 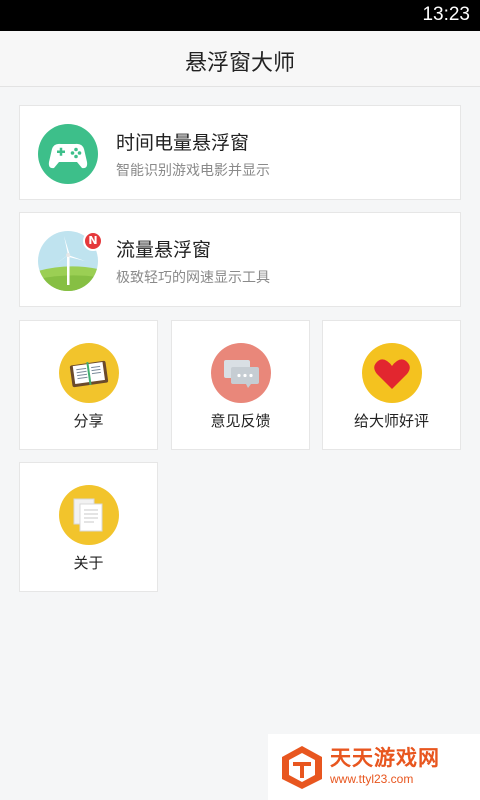 What do you see at coordinates (240, 259) in the screenshot?
I see `feature-card-traffic: N 流量悬浮窗 极致轻巧的网速显示工具` at bounding box center [240, 259].